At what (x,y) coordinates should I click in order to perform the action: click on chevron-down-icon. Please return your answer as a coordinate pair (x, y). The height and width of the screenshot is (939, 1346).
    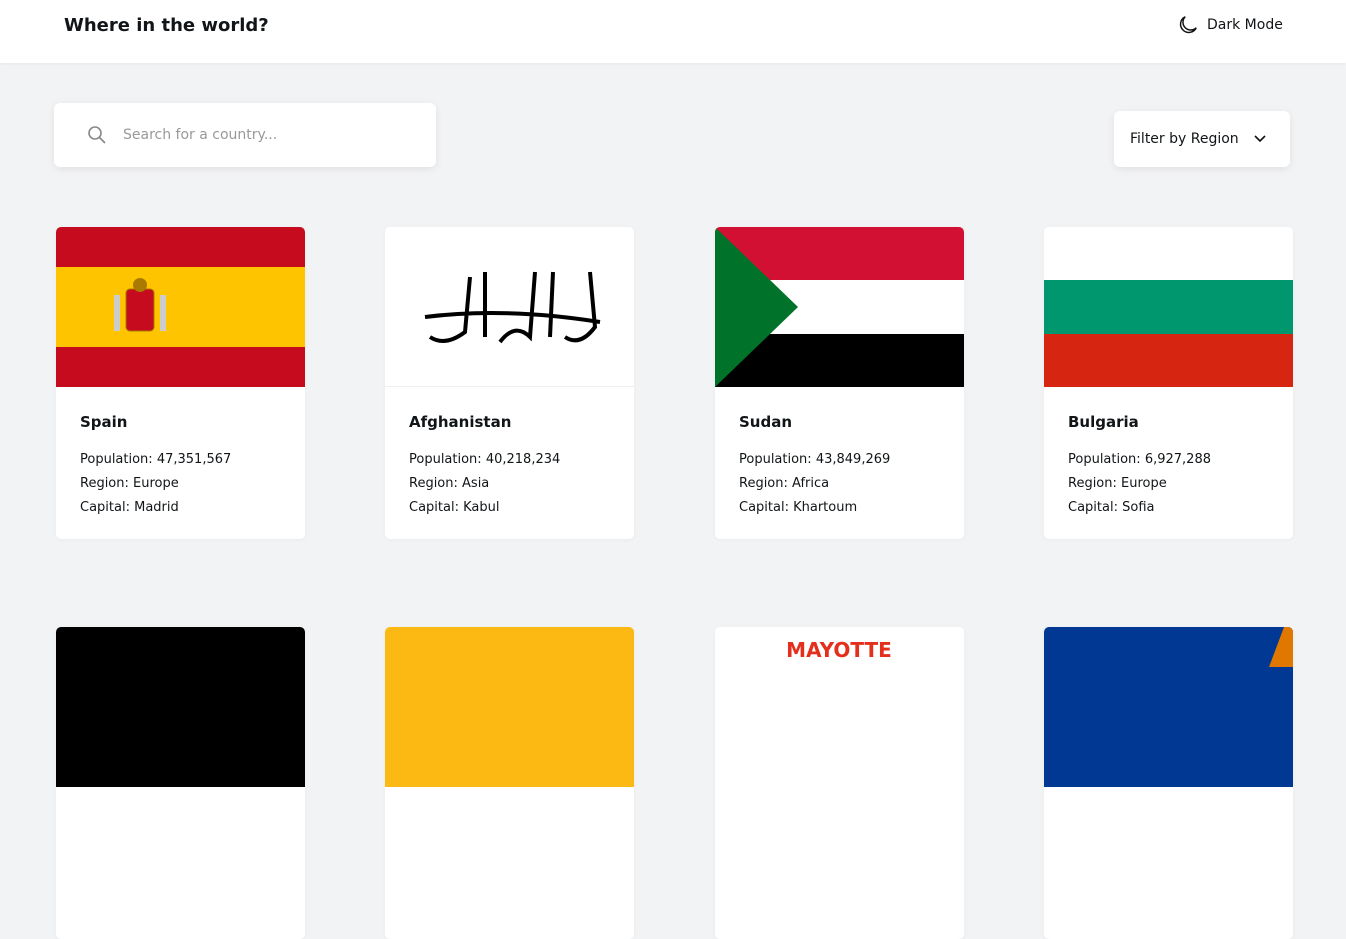
    Looking at the image, I should click on (1260, 139).